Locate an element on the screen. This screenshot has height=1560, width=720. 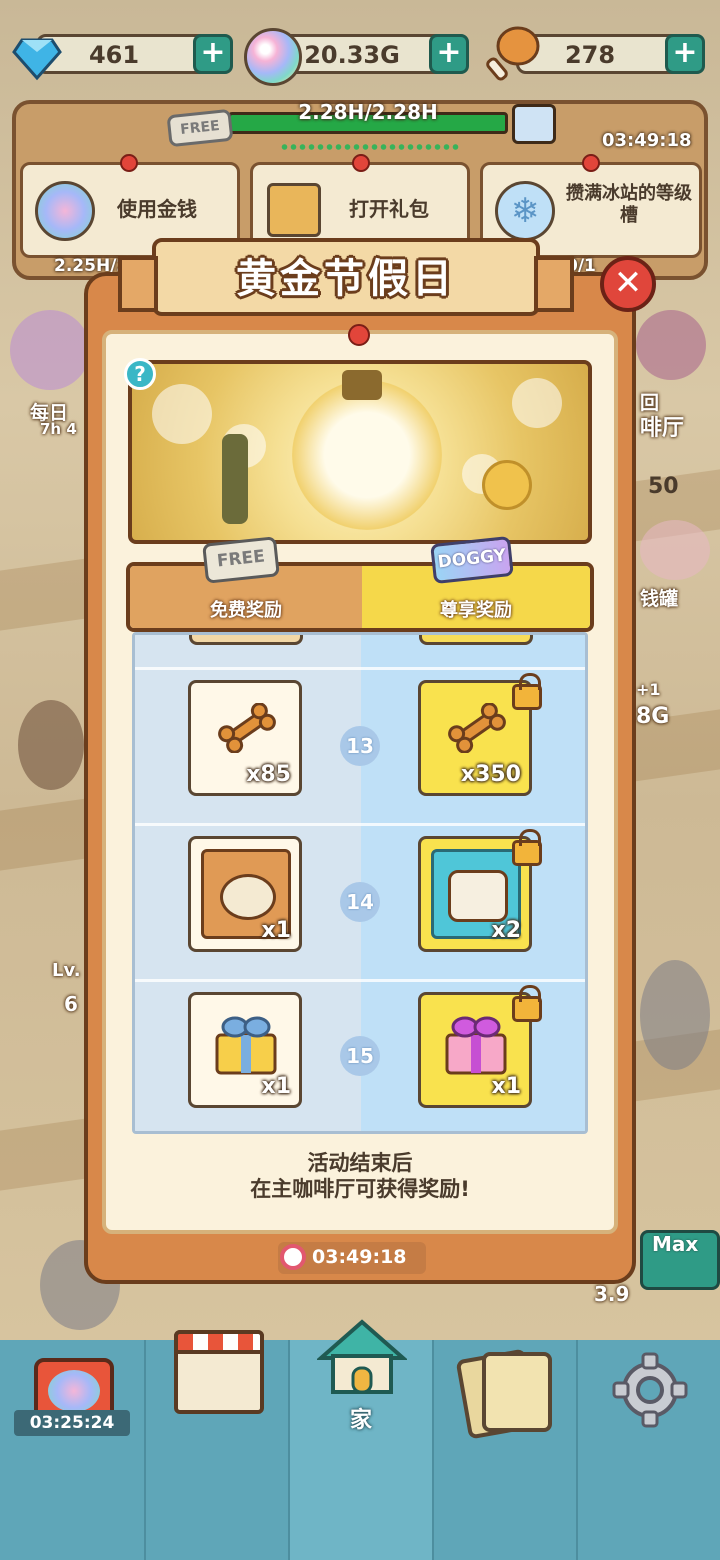
free-tag: FREE is located at coordinates (241, 560).